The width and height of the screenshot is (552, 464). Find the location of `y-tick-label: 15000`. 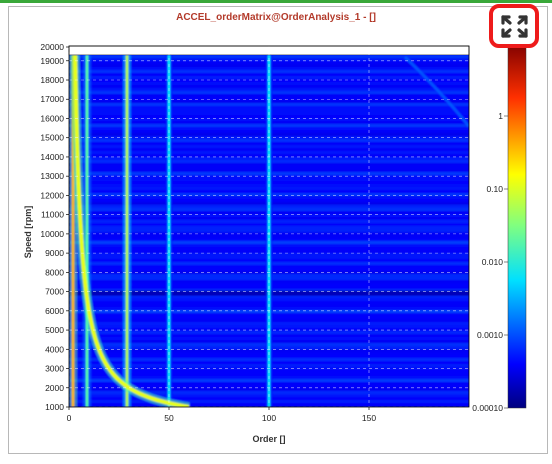

y-tick-label: 15000 is located at coordinates (52, 138).